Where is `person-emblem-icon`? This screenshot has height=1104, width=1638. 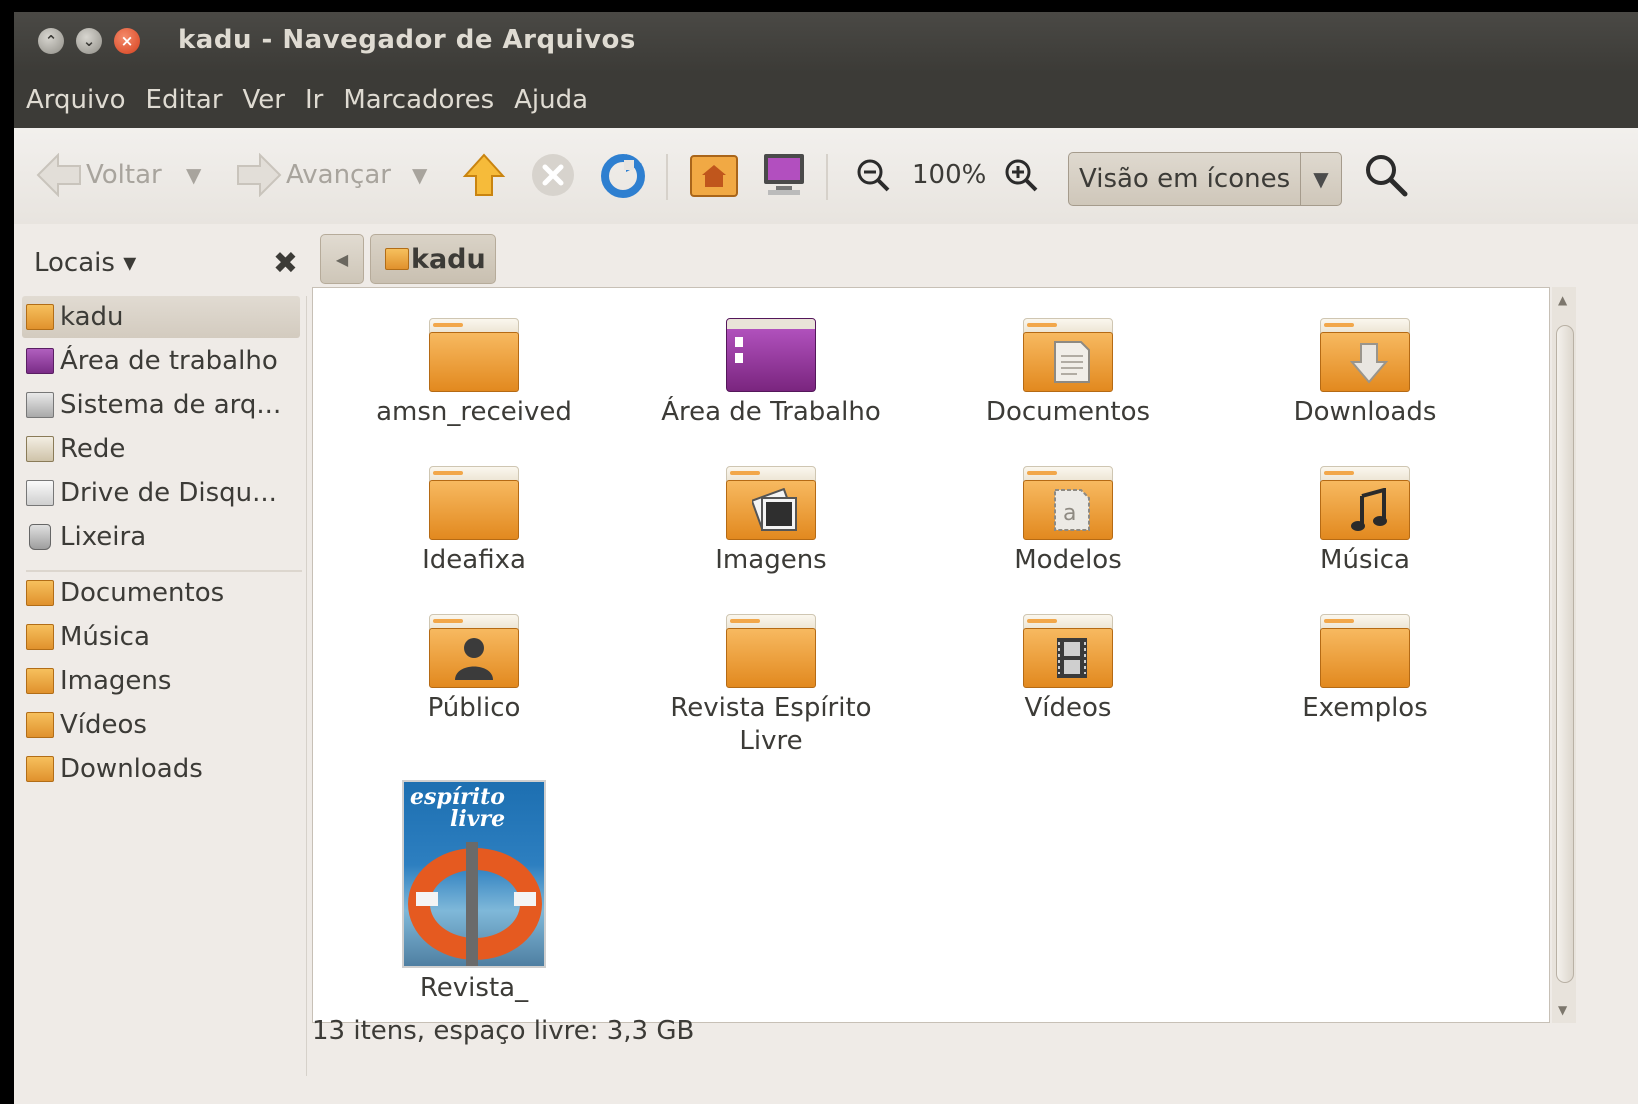 person-emblem-icon is located at coordinates (474, 659).